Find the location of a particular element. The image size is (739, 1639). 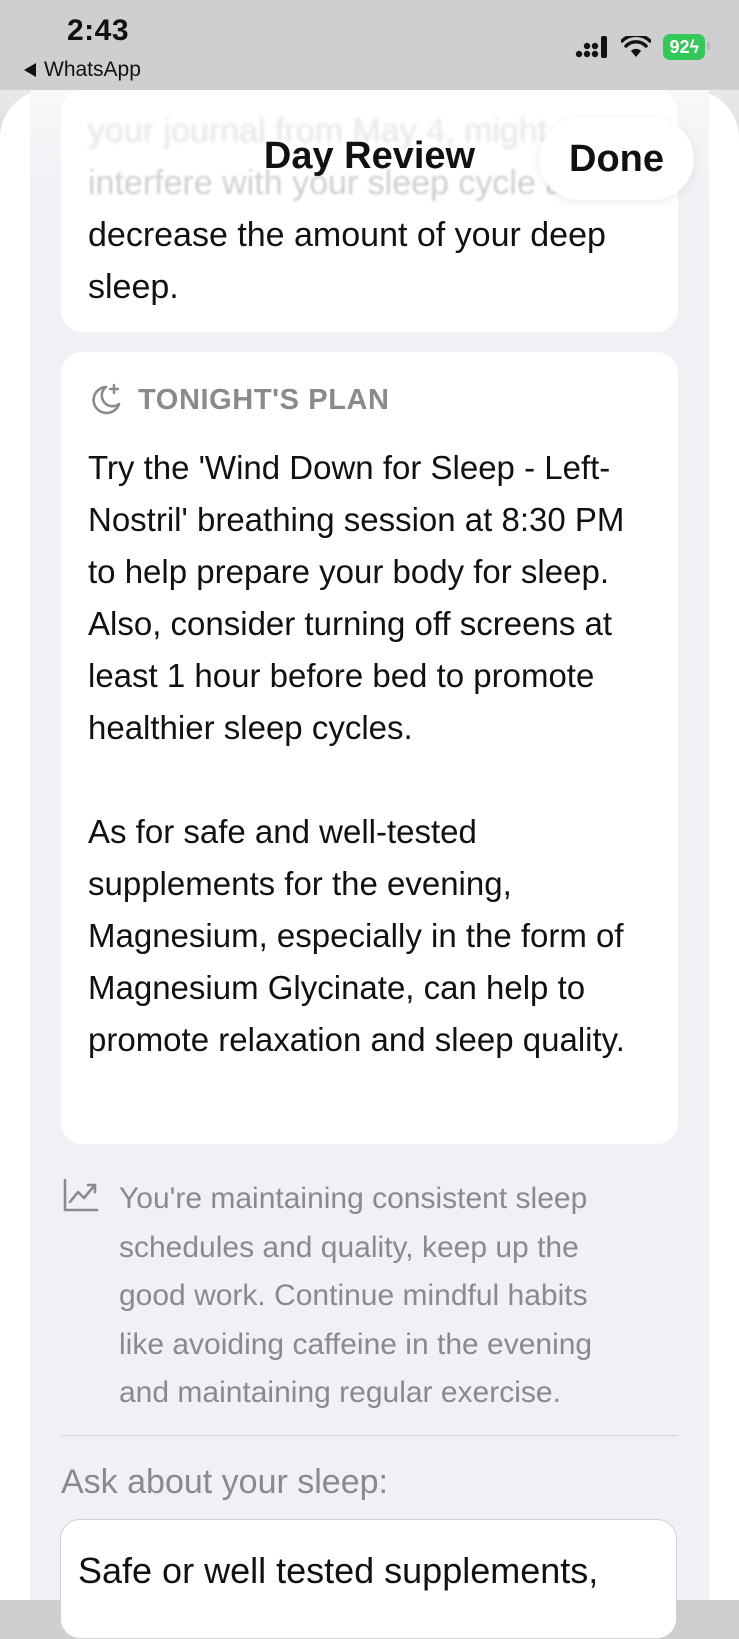

battery-level: 92 is located at coordinates (679, 47).